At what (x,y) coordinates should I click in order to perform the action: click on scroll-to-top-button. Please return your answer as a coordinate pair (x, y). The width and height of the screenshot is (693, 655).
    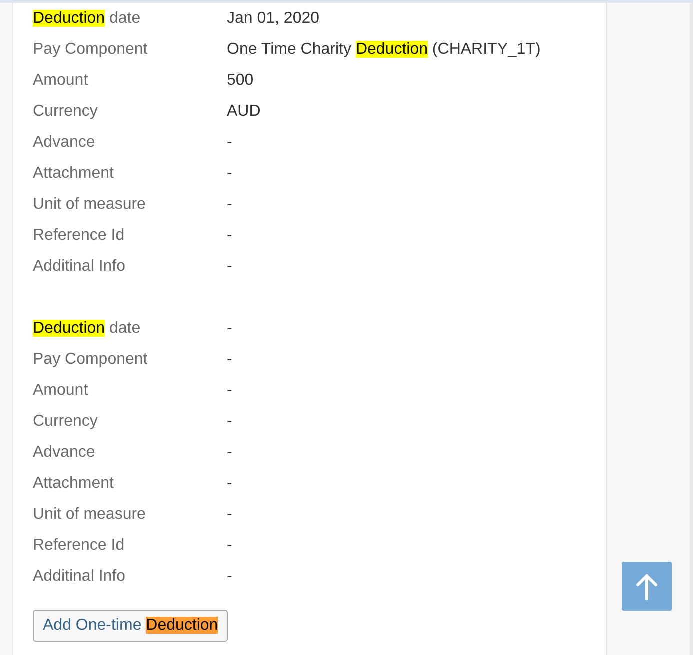
    Looking at the image, I should click on (647, 586).